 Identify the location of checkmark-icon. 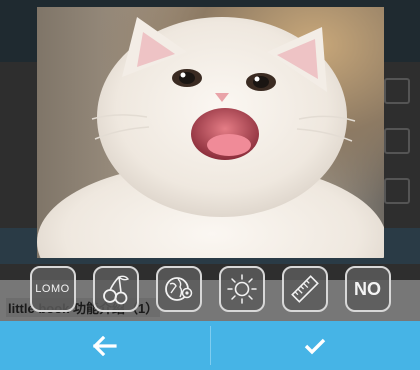
(315, 346).